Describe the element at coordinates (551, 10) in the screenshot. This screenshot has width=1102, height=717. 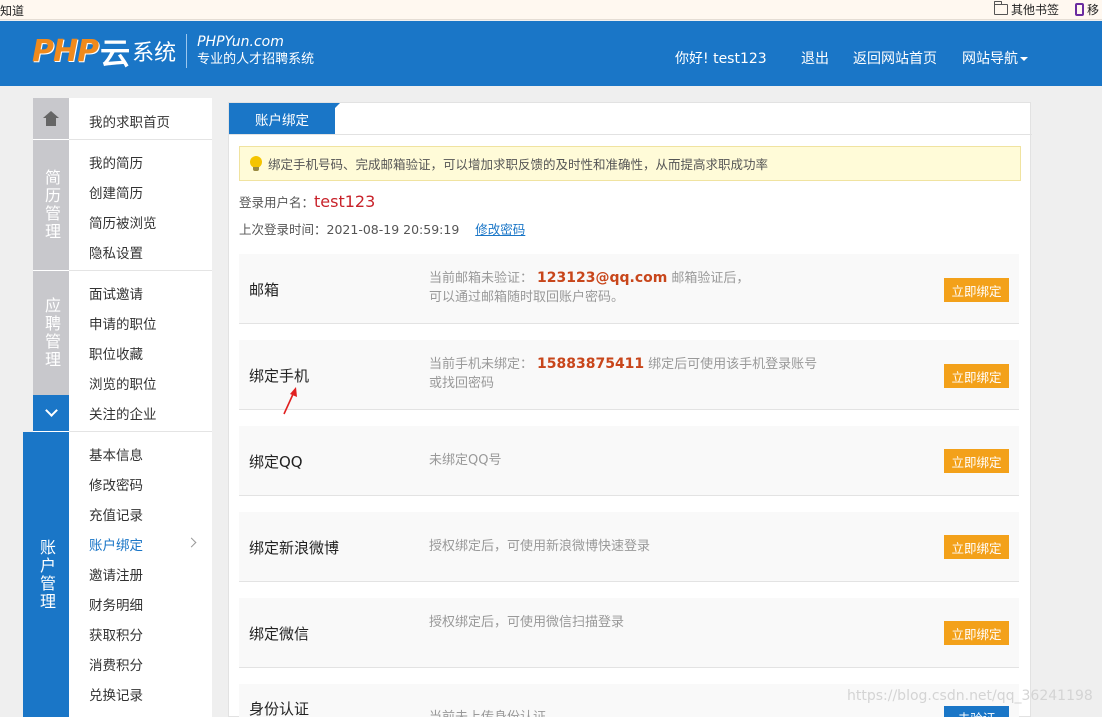
I see `browser-bookmark-bar: 知道 其他书签 移` at that location.